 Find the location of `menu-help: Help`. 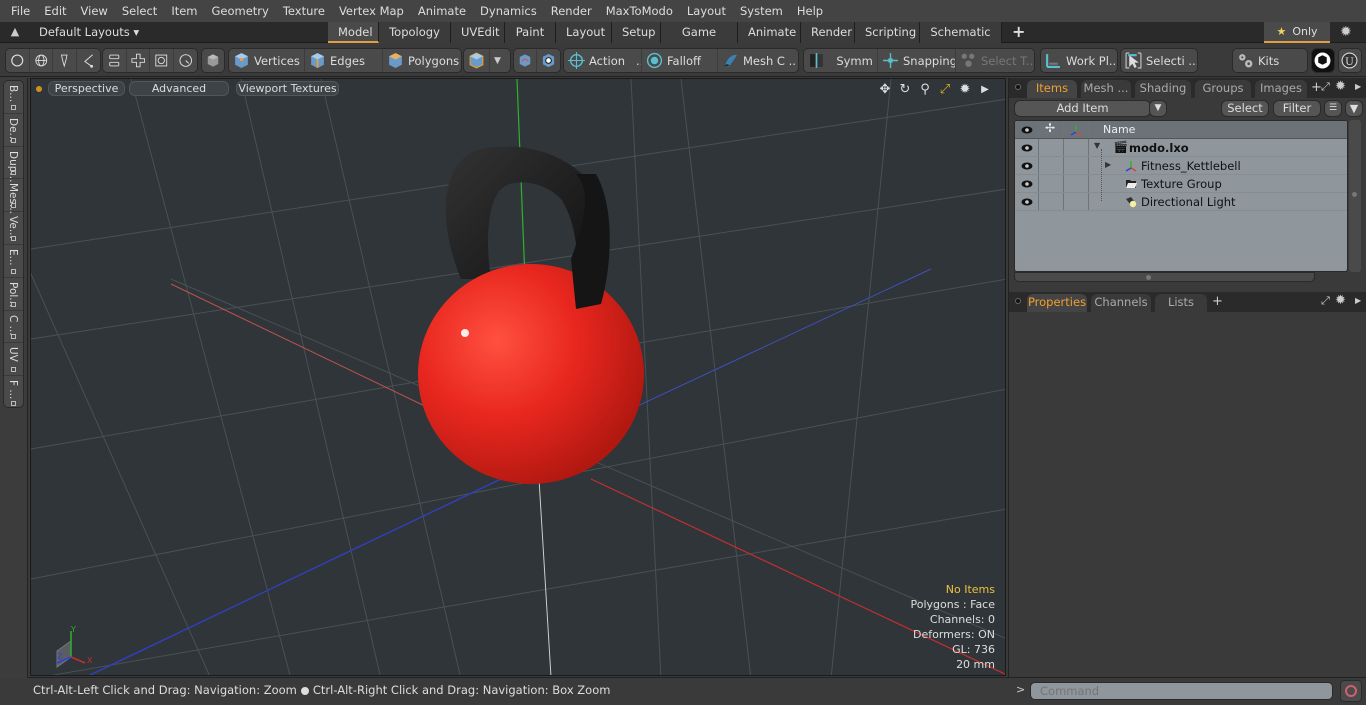

menu-help: Help is located at coordinates (810, 11).